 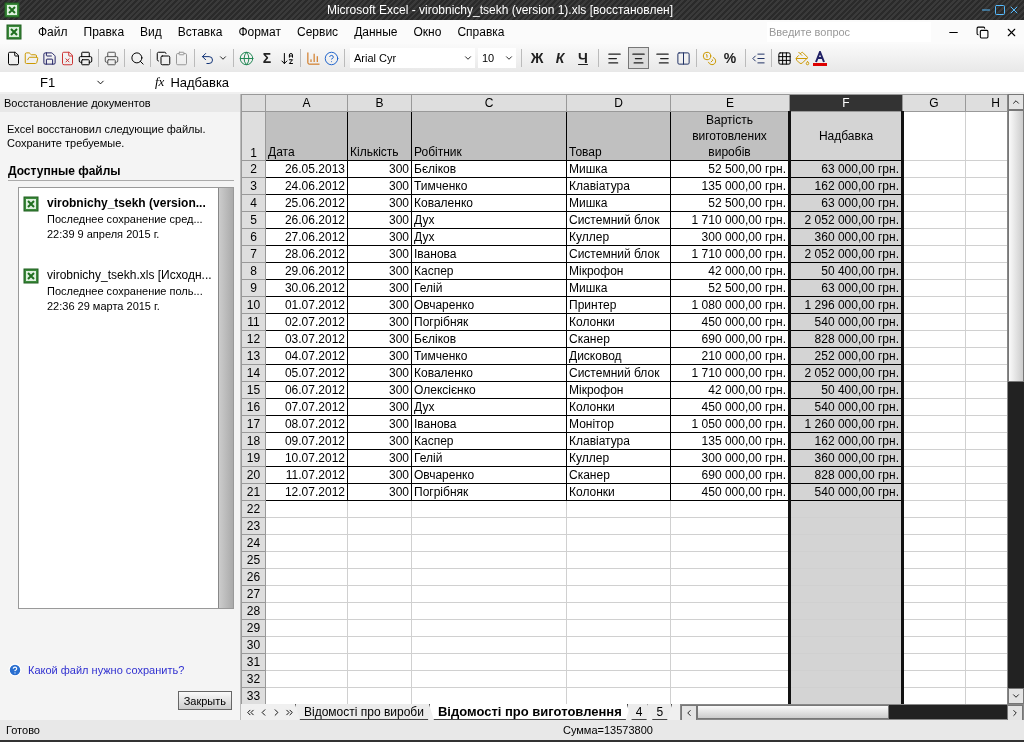 I want to click on align-center-button, so click(x=638, y=58).